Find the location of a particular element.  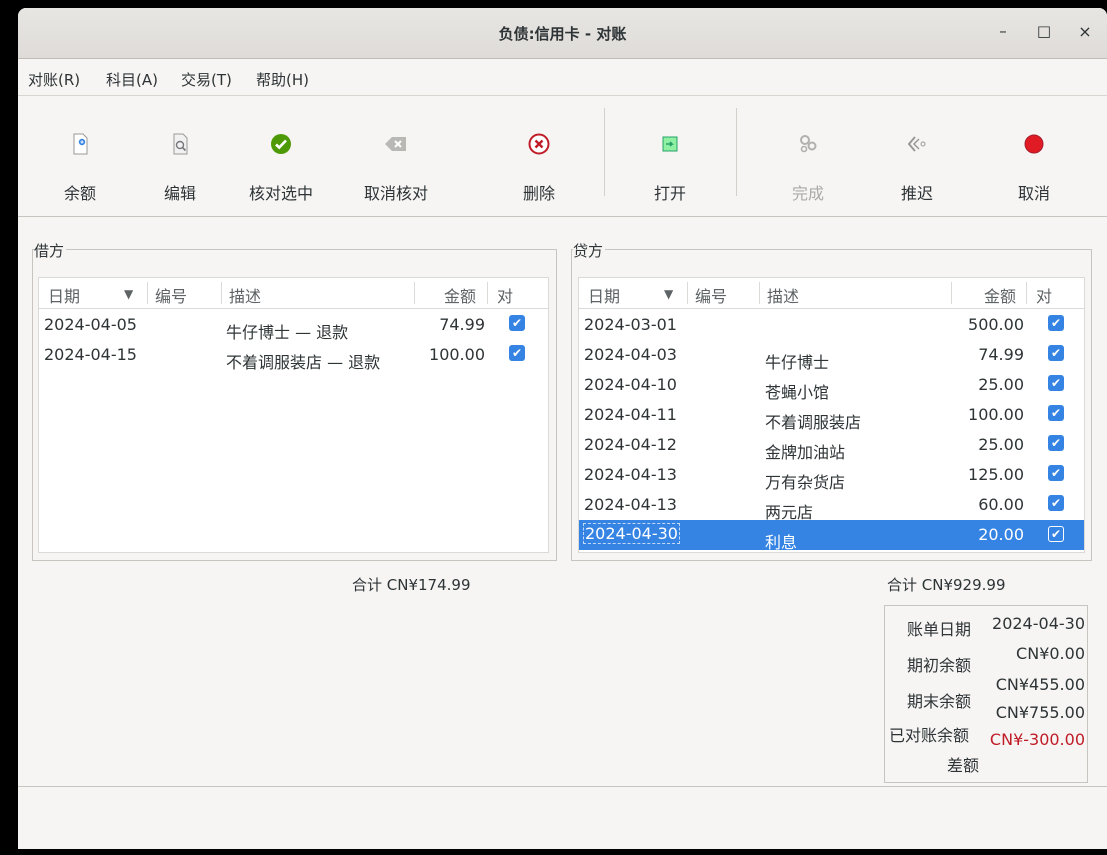

balance-button: 余额 is located at coordinates (80, 155).